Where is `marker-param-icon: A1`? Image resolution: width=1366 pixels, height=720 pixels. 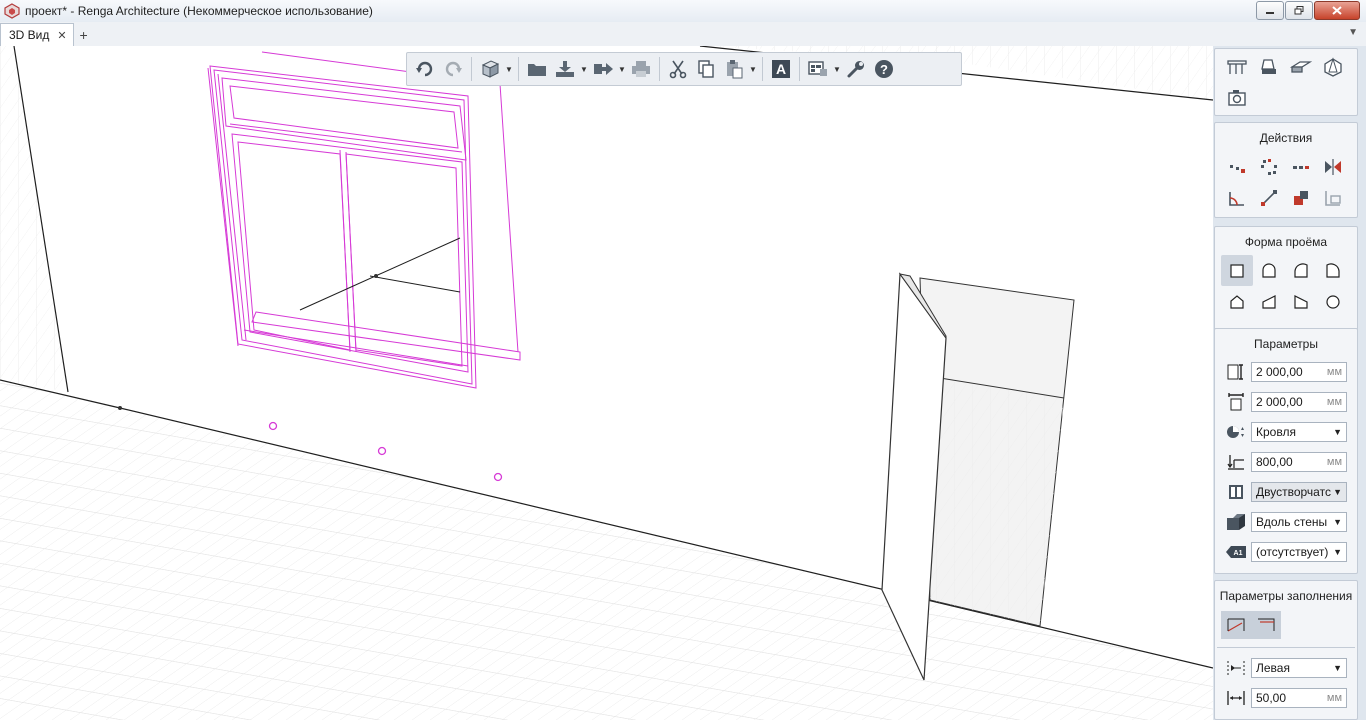
marker-param-icon: A1 is located at coordinates (1236, 552).